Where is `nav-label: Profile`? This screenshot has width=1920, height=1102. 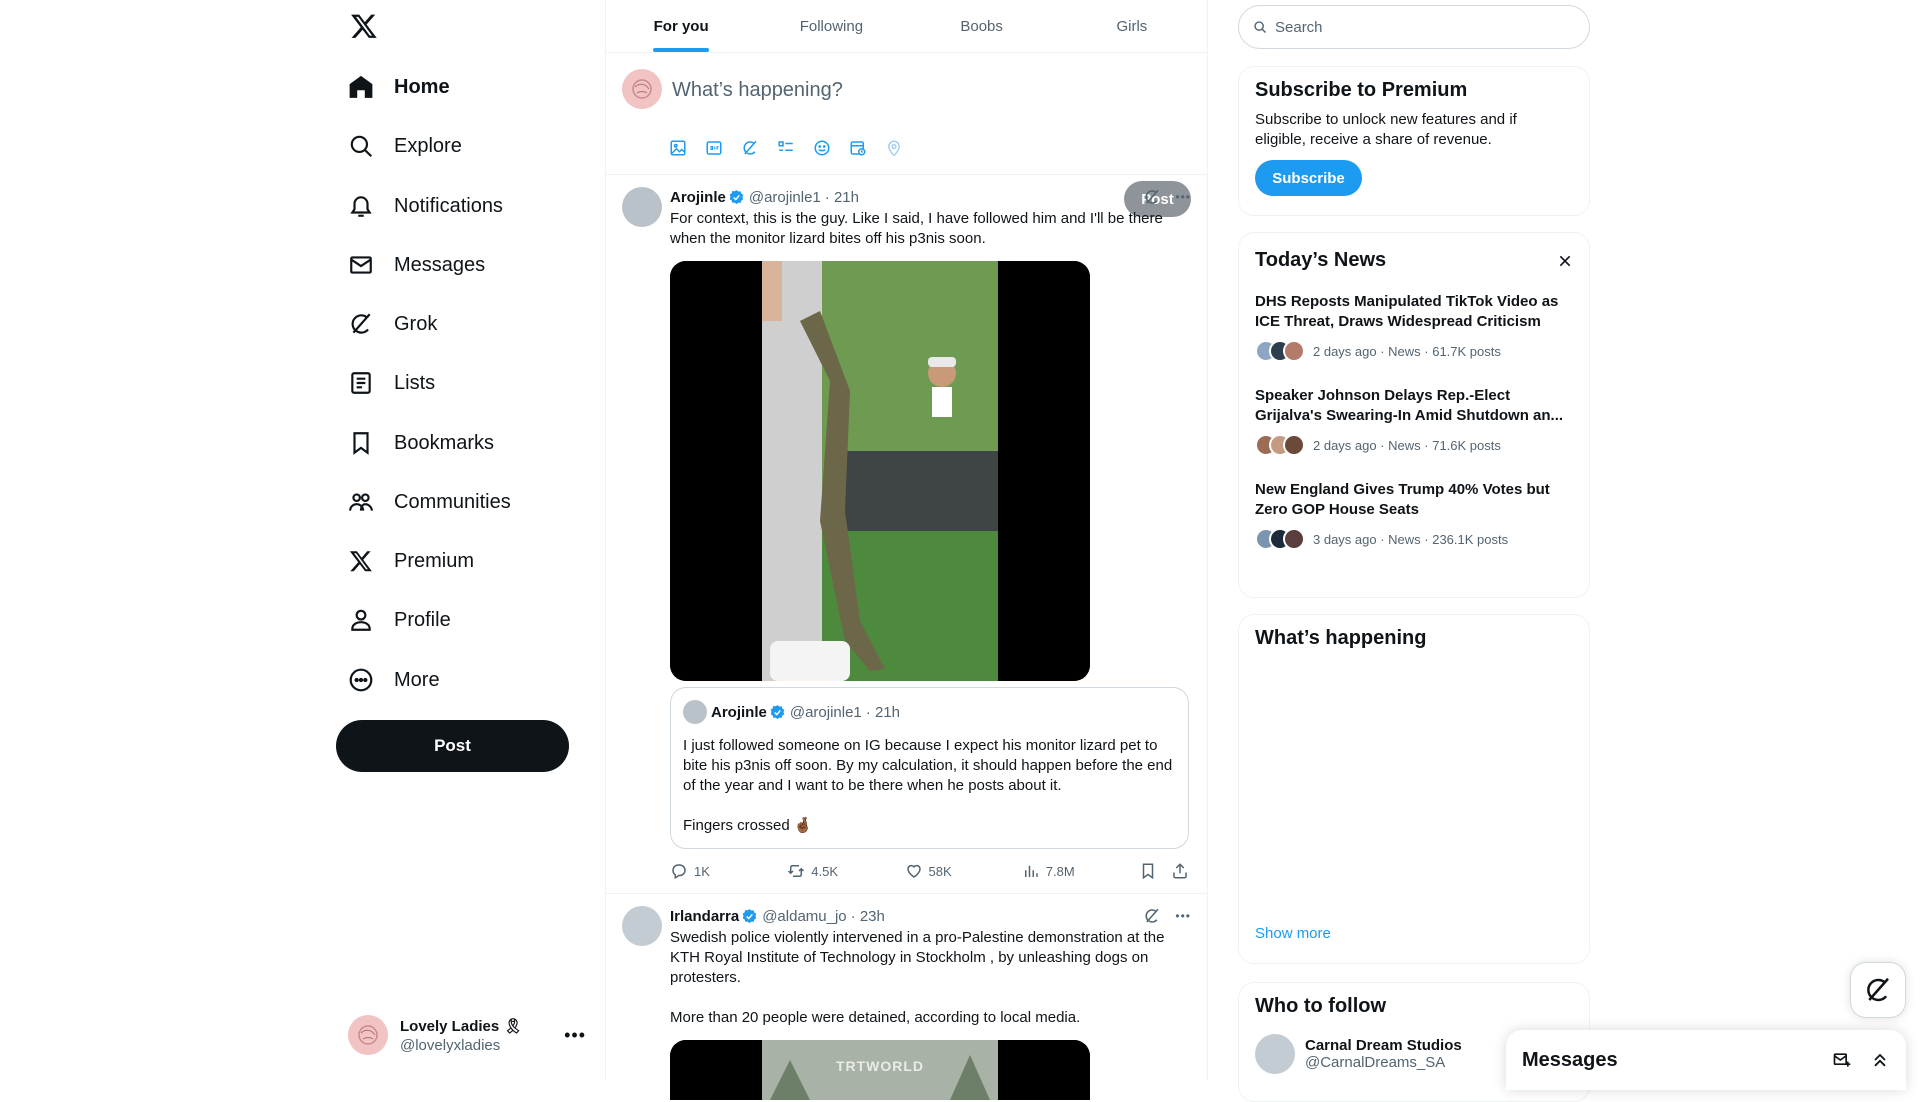 nav-label: Profile is located at coordinates (422, 619).